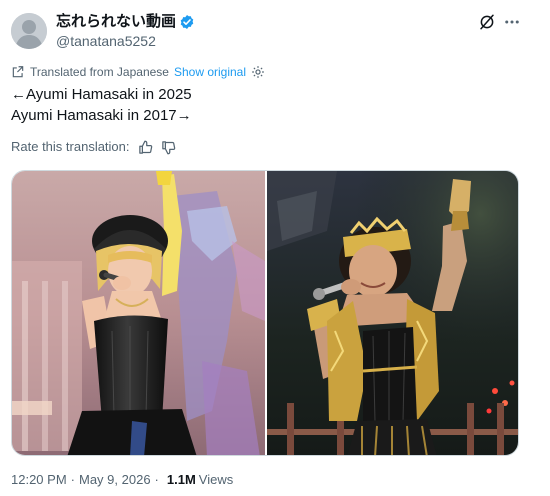 The image size is (550, 496). Describe the element at coordinates (115, 479) in the screenshot. I see `tweet-date: May 9, 2026` at that location.